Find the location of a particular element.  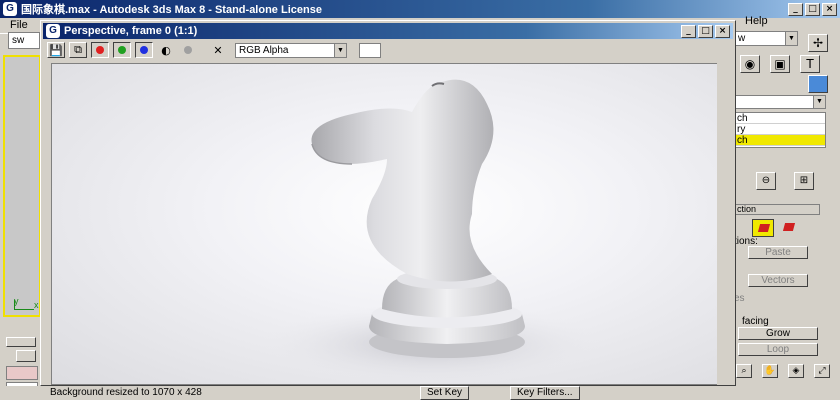

pixel-color-swatch is located at coordinates (370, 50).